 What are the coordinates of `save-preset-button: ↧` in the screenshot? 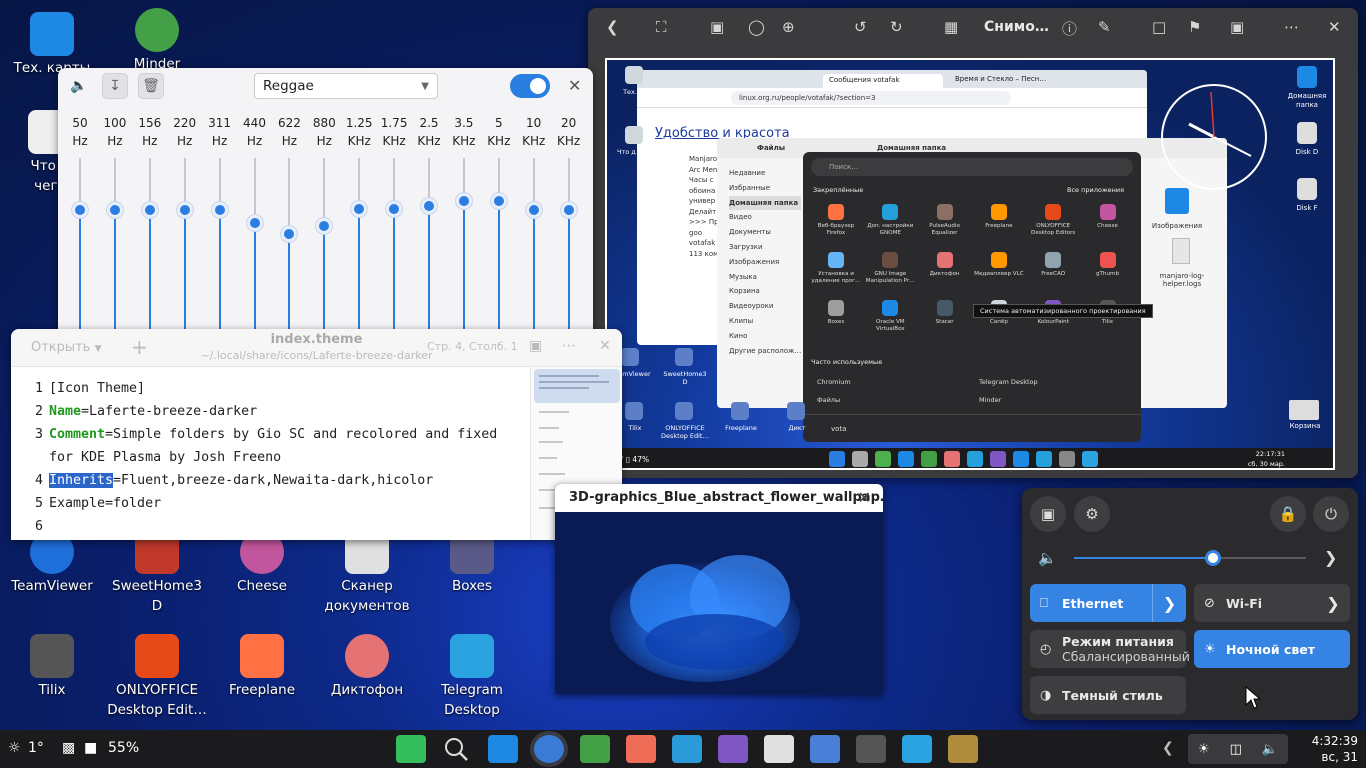 It's located at (115, 86).